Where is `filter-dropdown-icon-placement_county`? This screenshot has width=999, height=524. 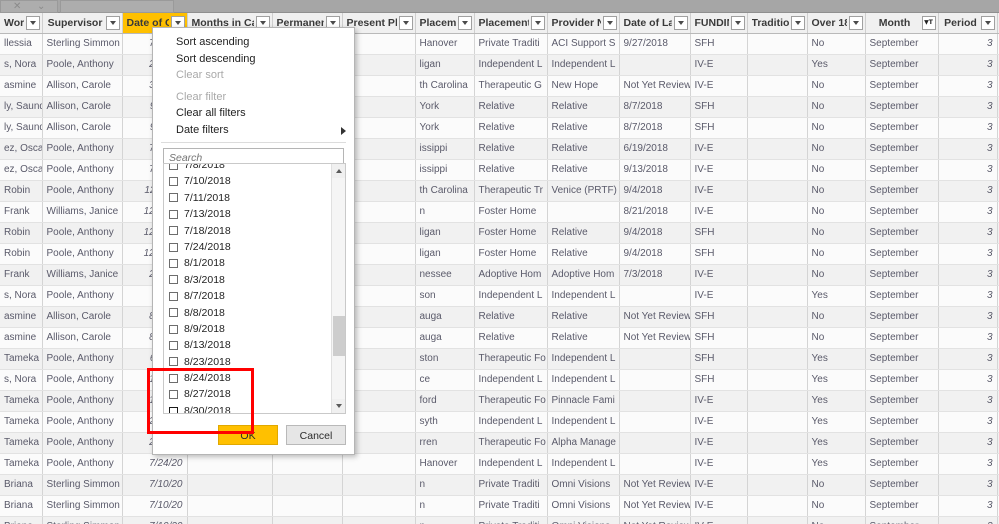 filter-dropdown-icon-placement_county is located at coordinates (464, 23).